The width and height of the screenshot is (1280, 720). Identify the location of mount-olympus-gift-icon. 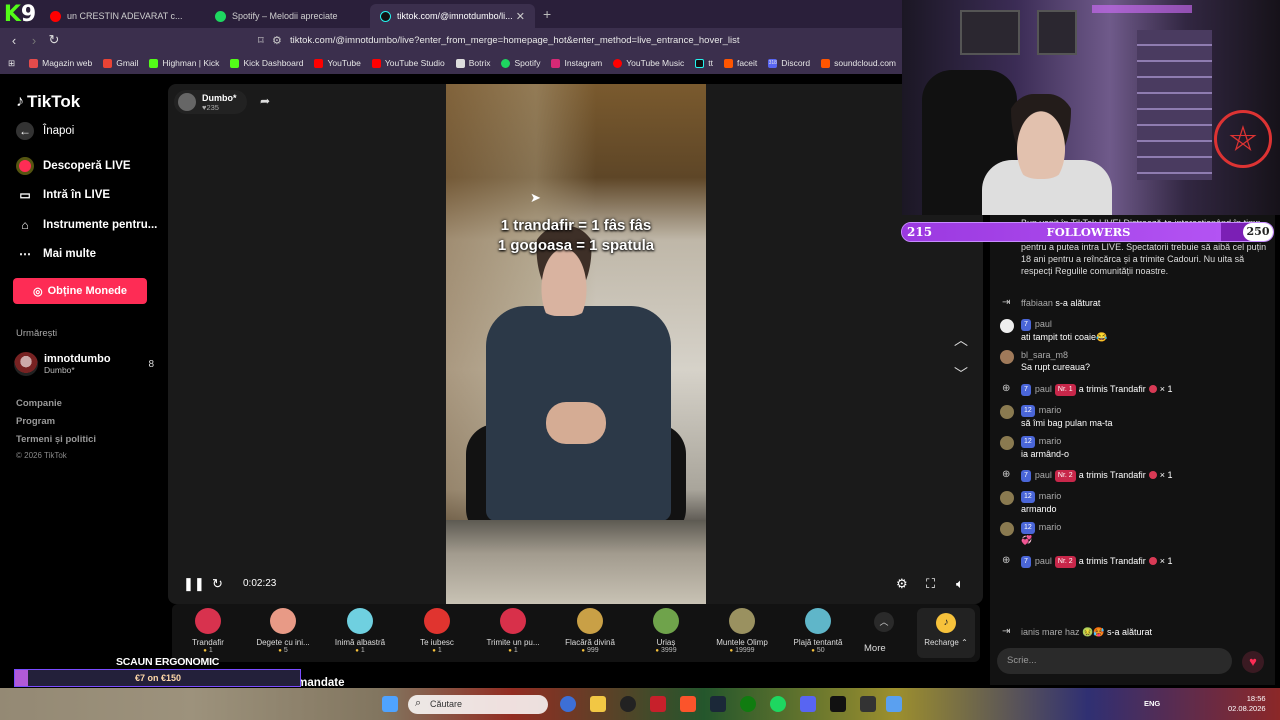
(742, 621).